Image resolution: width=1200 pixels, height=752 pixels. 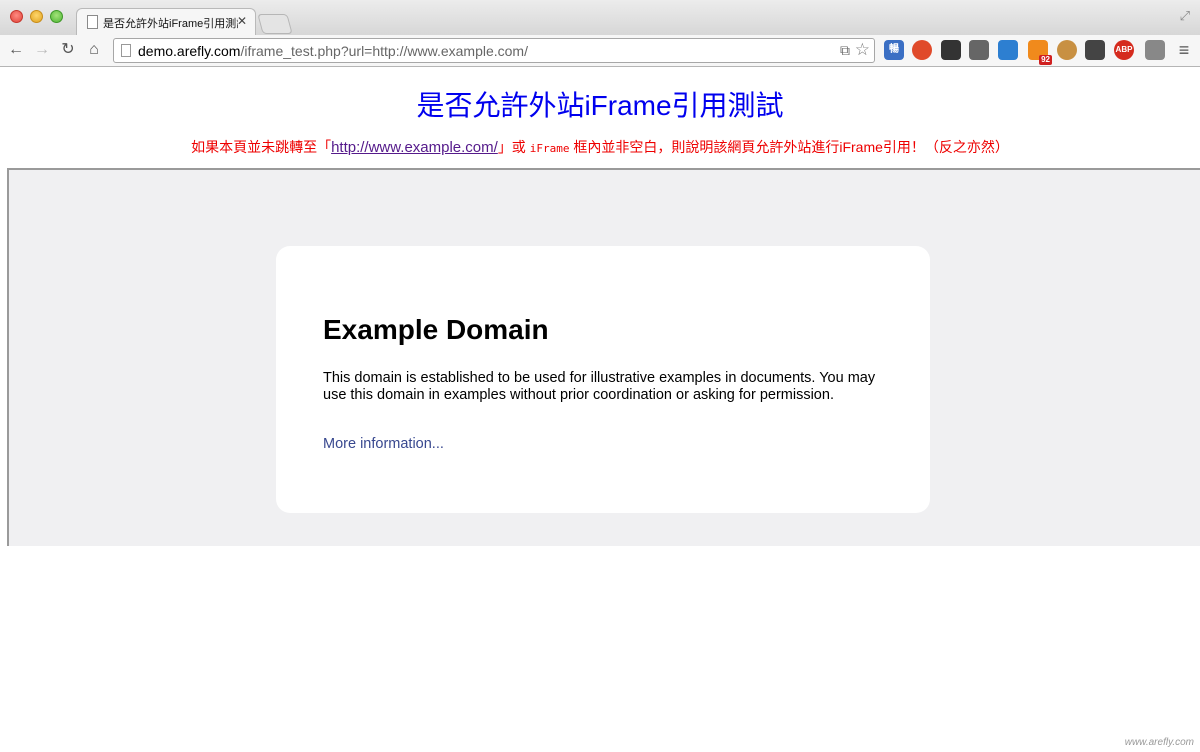 I want to click on document-icon, so click(x=92, y=22).